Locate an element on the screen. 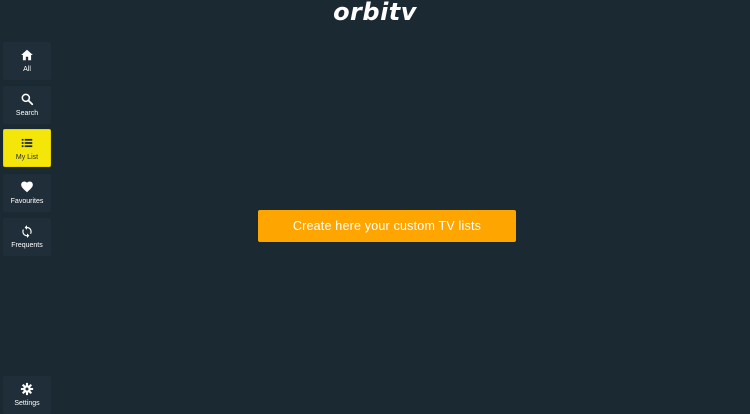  sidebar-item-settings: Settings is located at coordinates (27, 395).